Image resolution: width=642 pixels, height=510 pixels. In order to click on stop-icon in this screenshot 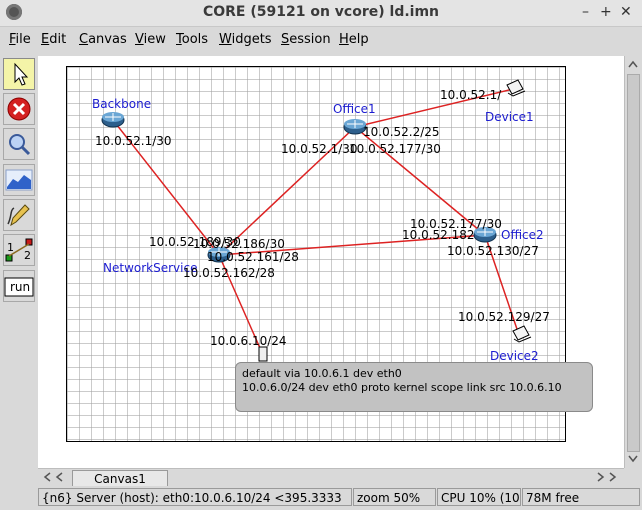, I will do `click(19, 109)`.